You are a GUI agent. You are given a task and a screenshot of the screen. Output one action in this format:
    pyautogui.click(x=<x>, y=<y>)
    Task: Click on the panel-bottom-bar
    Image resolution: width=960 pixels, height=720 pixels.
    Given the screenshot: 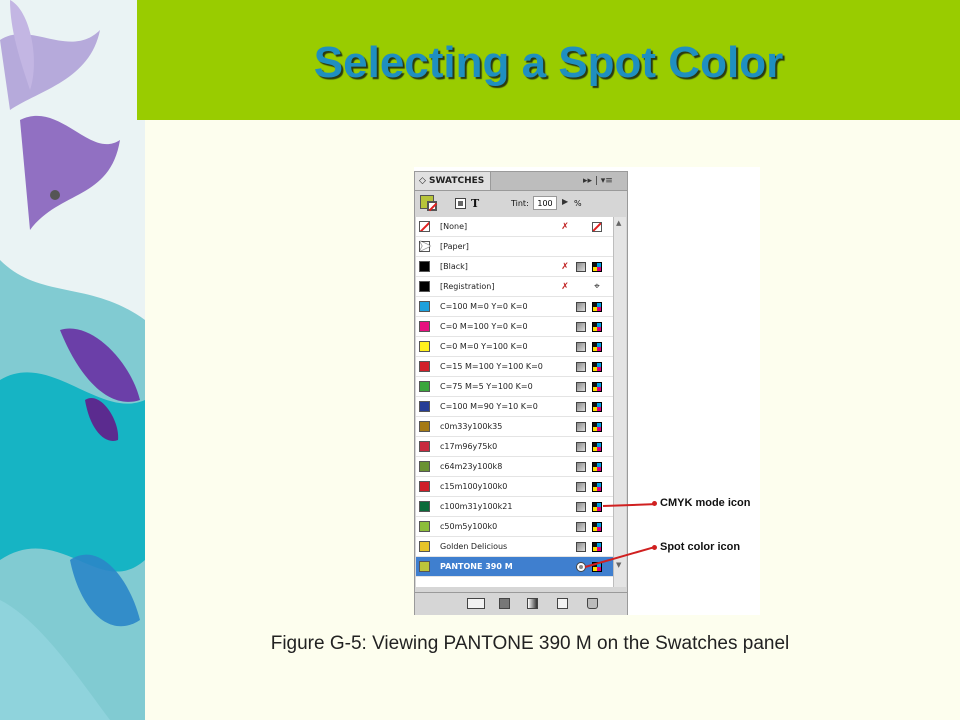 What is the action you would take?
    pyautogui.click(x=521, y=603)
    